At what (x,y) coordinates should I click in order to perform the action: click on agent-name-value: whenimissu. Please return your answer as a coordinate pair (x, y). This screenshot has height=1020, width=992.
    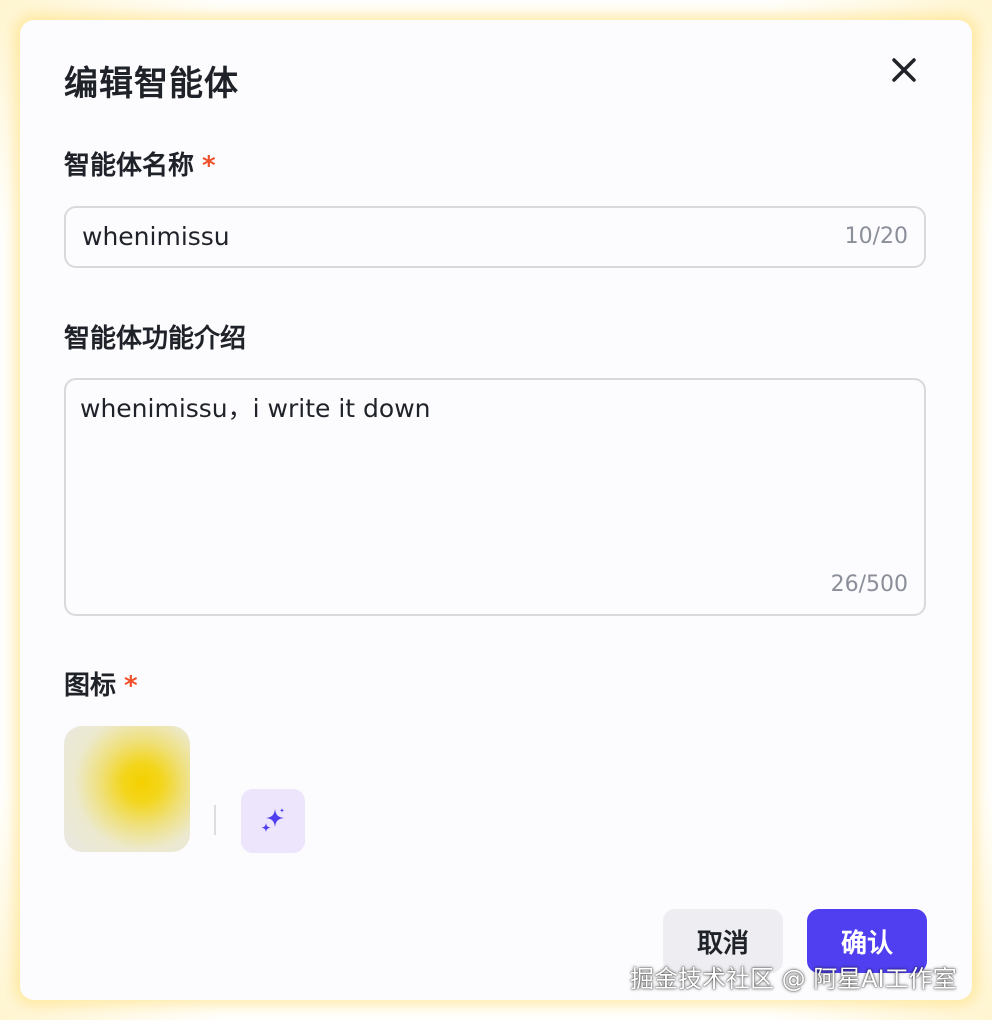
    Looking at the image, I should click on (156, 236).